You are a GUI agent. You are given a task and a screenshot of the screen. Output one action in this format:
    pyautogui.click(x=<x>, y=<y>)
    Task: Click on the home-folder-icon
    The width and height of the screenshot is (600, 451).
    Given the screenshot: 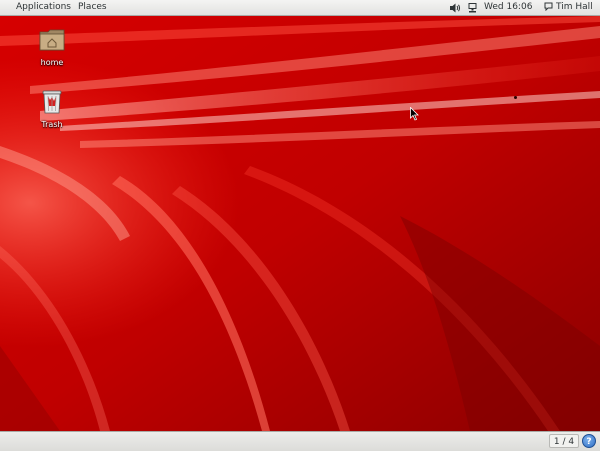 What is the action you would take?
    pyautogui.click(x=52, y=40)
    